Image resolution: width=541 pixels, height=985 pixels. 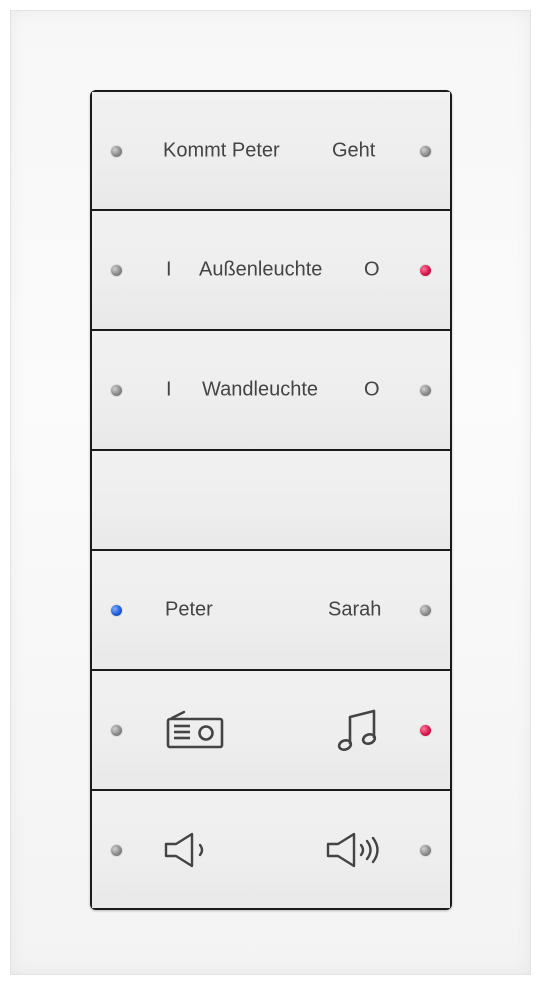 What do you see at coordinates (271, 849) in the screenshot?
I see `key-volume` at bounding box center [271, 849].